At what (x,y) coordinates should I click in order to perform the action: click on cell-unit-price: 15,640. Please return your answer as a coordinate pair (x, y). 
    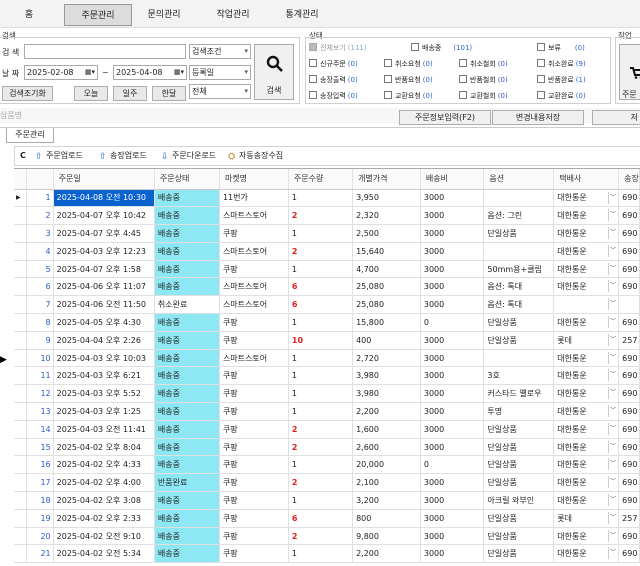
    Looking at the image, I should click on (386, 251).